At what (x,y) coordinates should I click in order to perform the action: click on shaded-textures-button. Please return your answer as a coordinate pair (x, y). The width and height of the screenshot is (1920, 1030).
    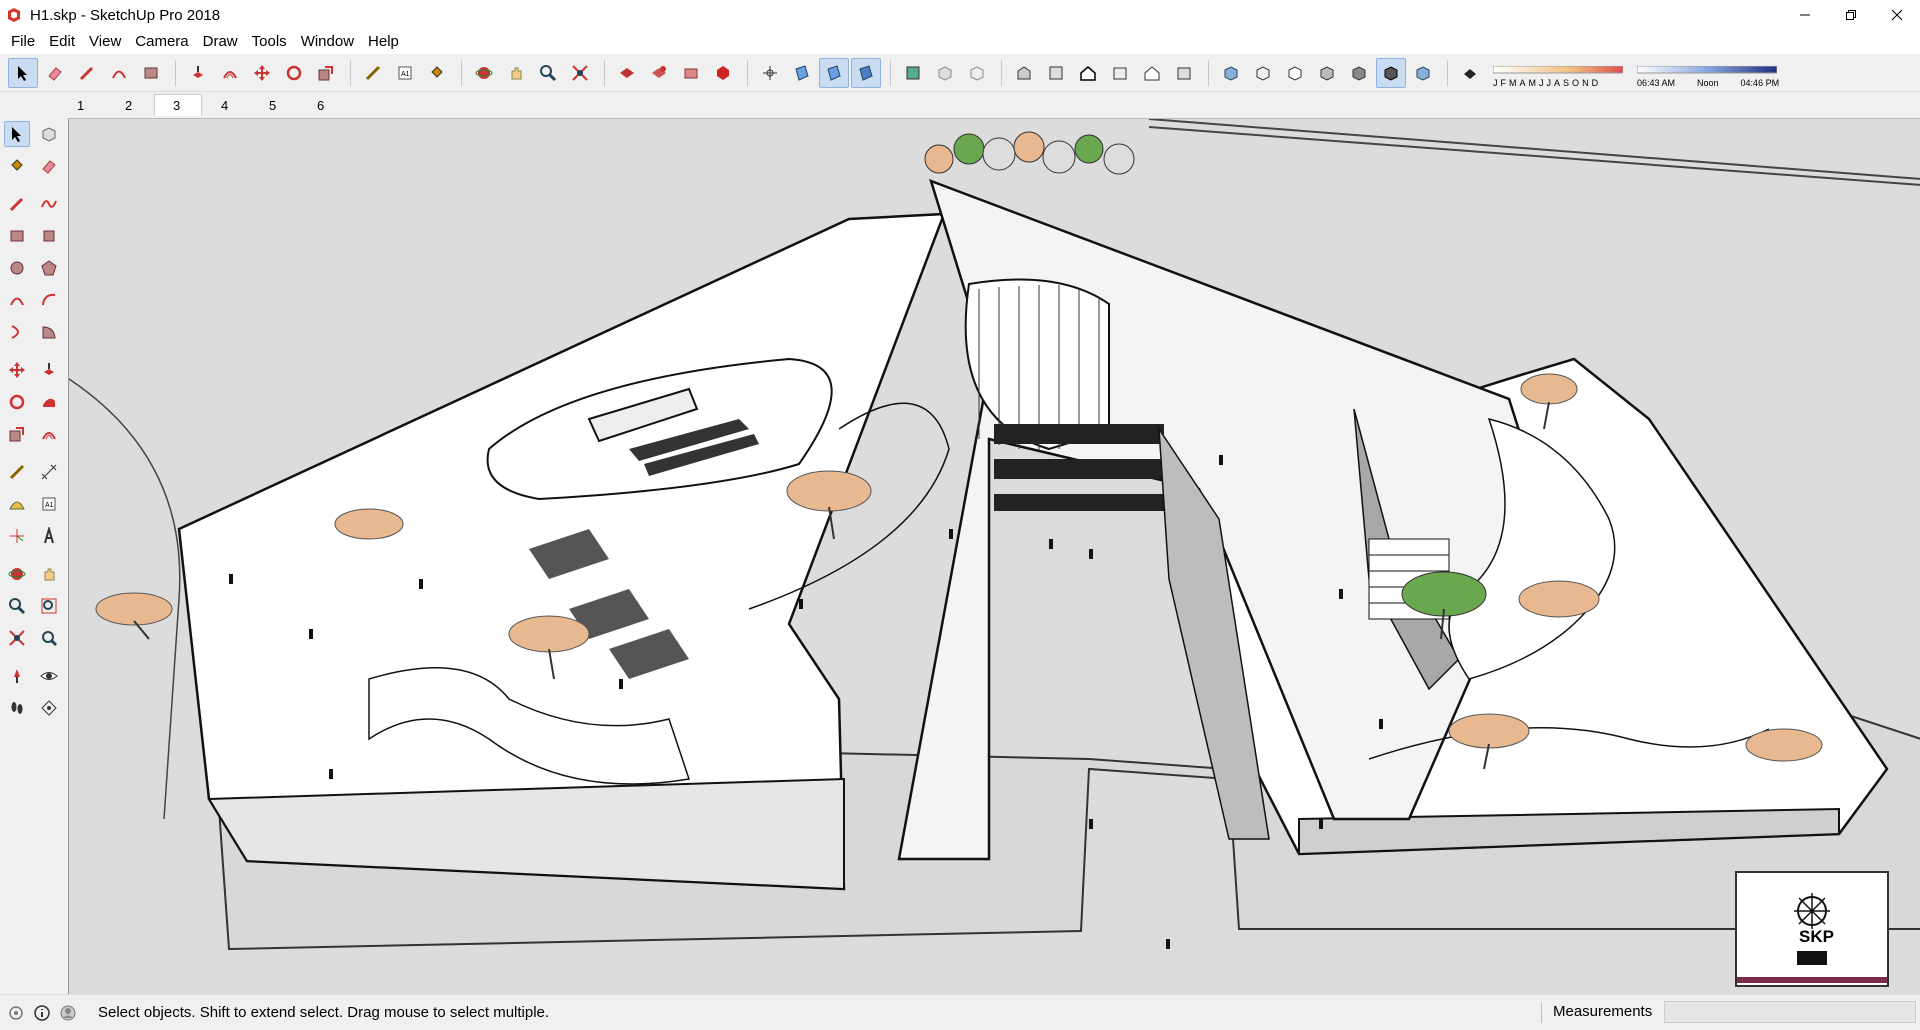
    Looking at the image, I should click on (1359, 73).